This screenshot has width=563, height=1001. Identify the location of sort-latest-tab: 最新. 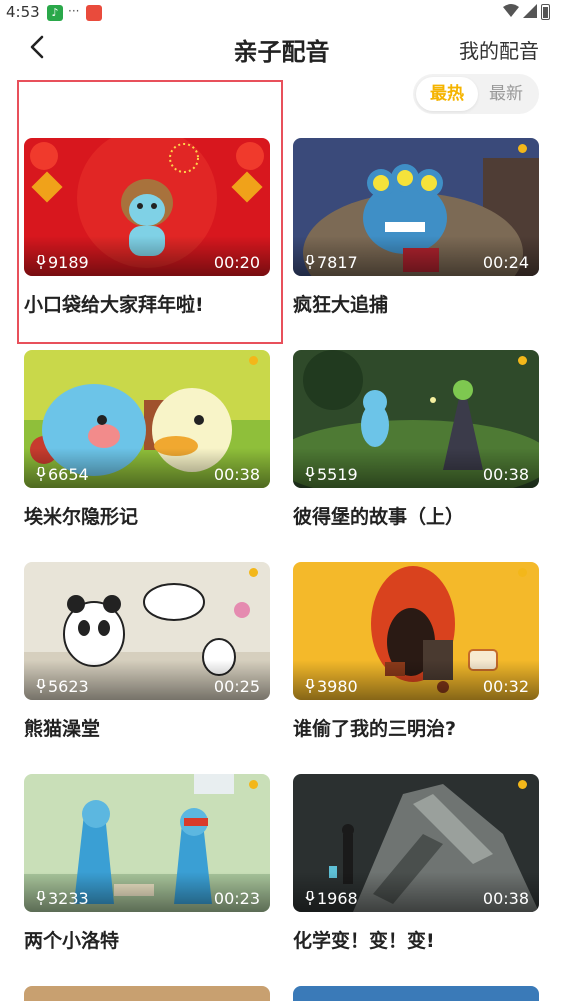
(506, 94).